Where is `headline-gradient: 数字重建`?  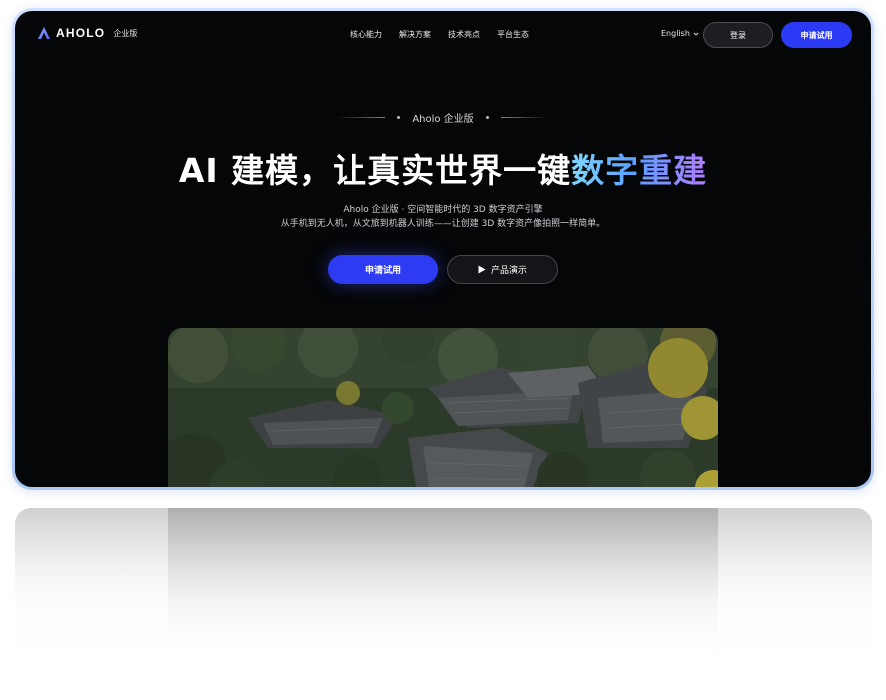
headline-gradient: 数字重建 is located at coordinates (639, 170).